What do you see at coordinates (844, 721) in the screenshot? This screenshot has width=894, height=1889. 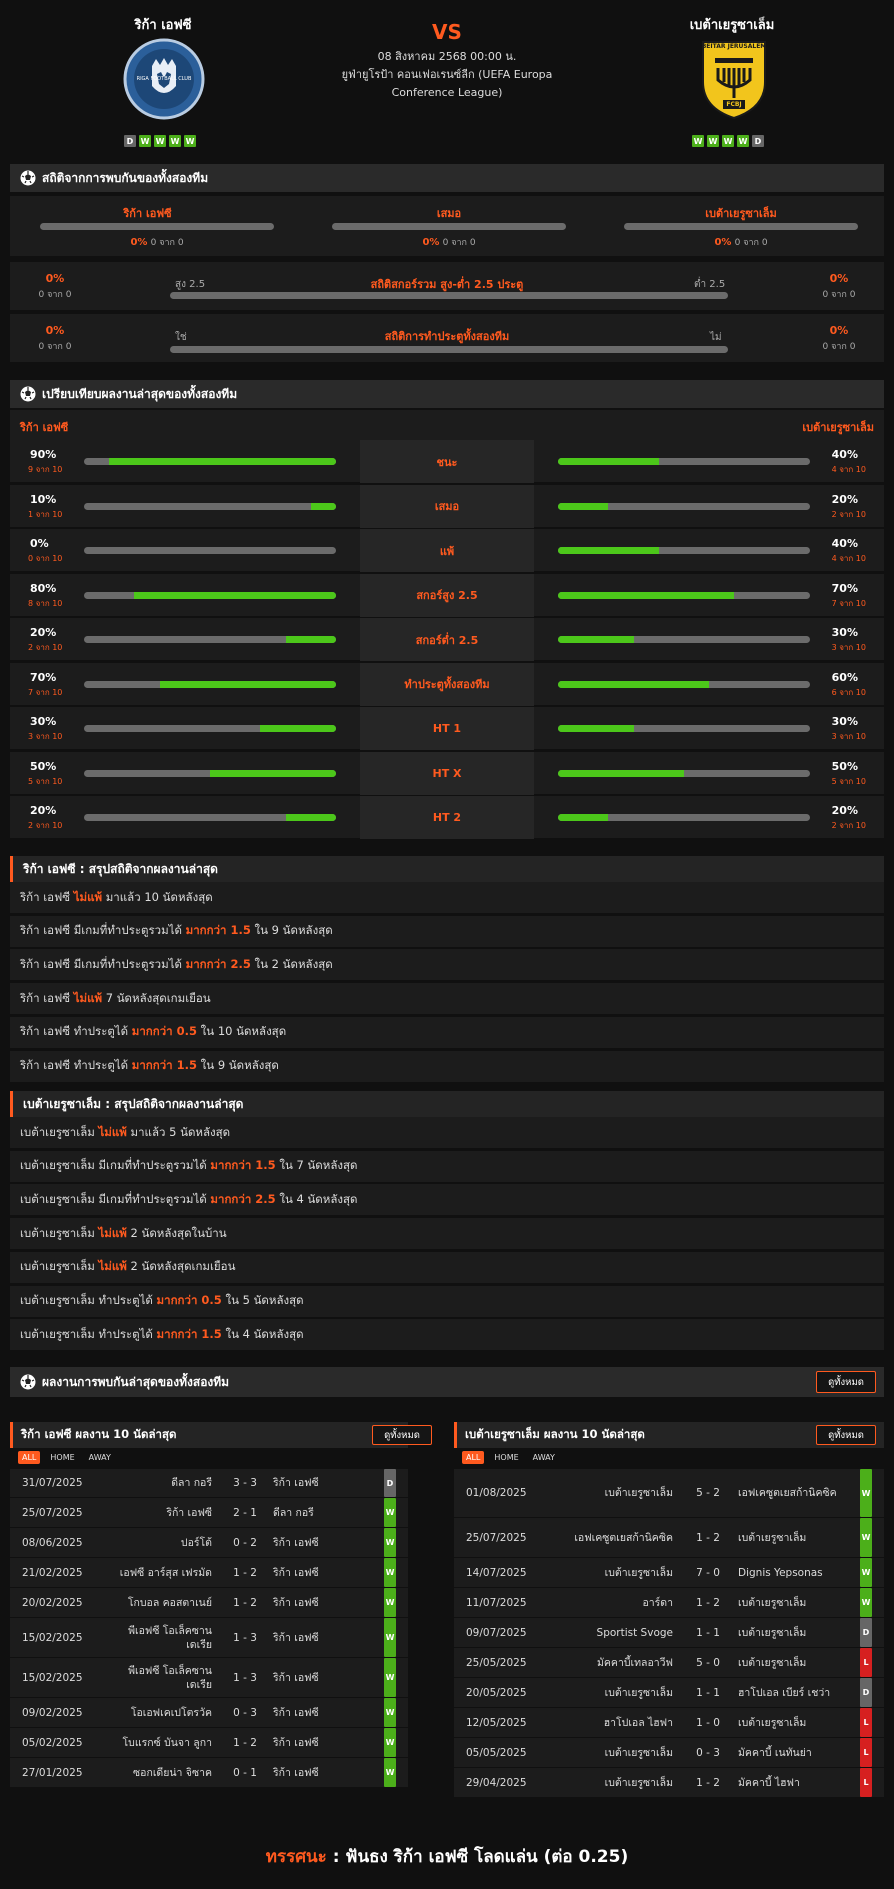 I see `away-pct: 30%` at bounding box center [844, 721].